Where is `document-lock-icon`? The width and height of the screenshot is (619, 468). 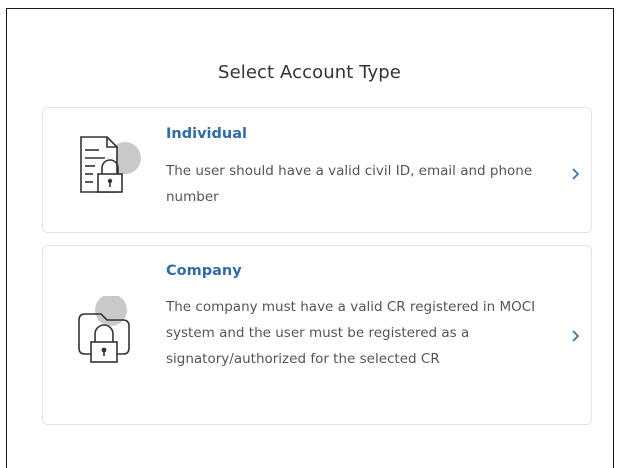 document-lock-icon is located at coordinates (107, 174).